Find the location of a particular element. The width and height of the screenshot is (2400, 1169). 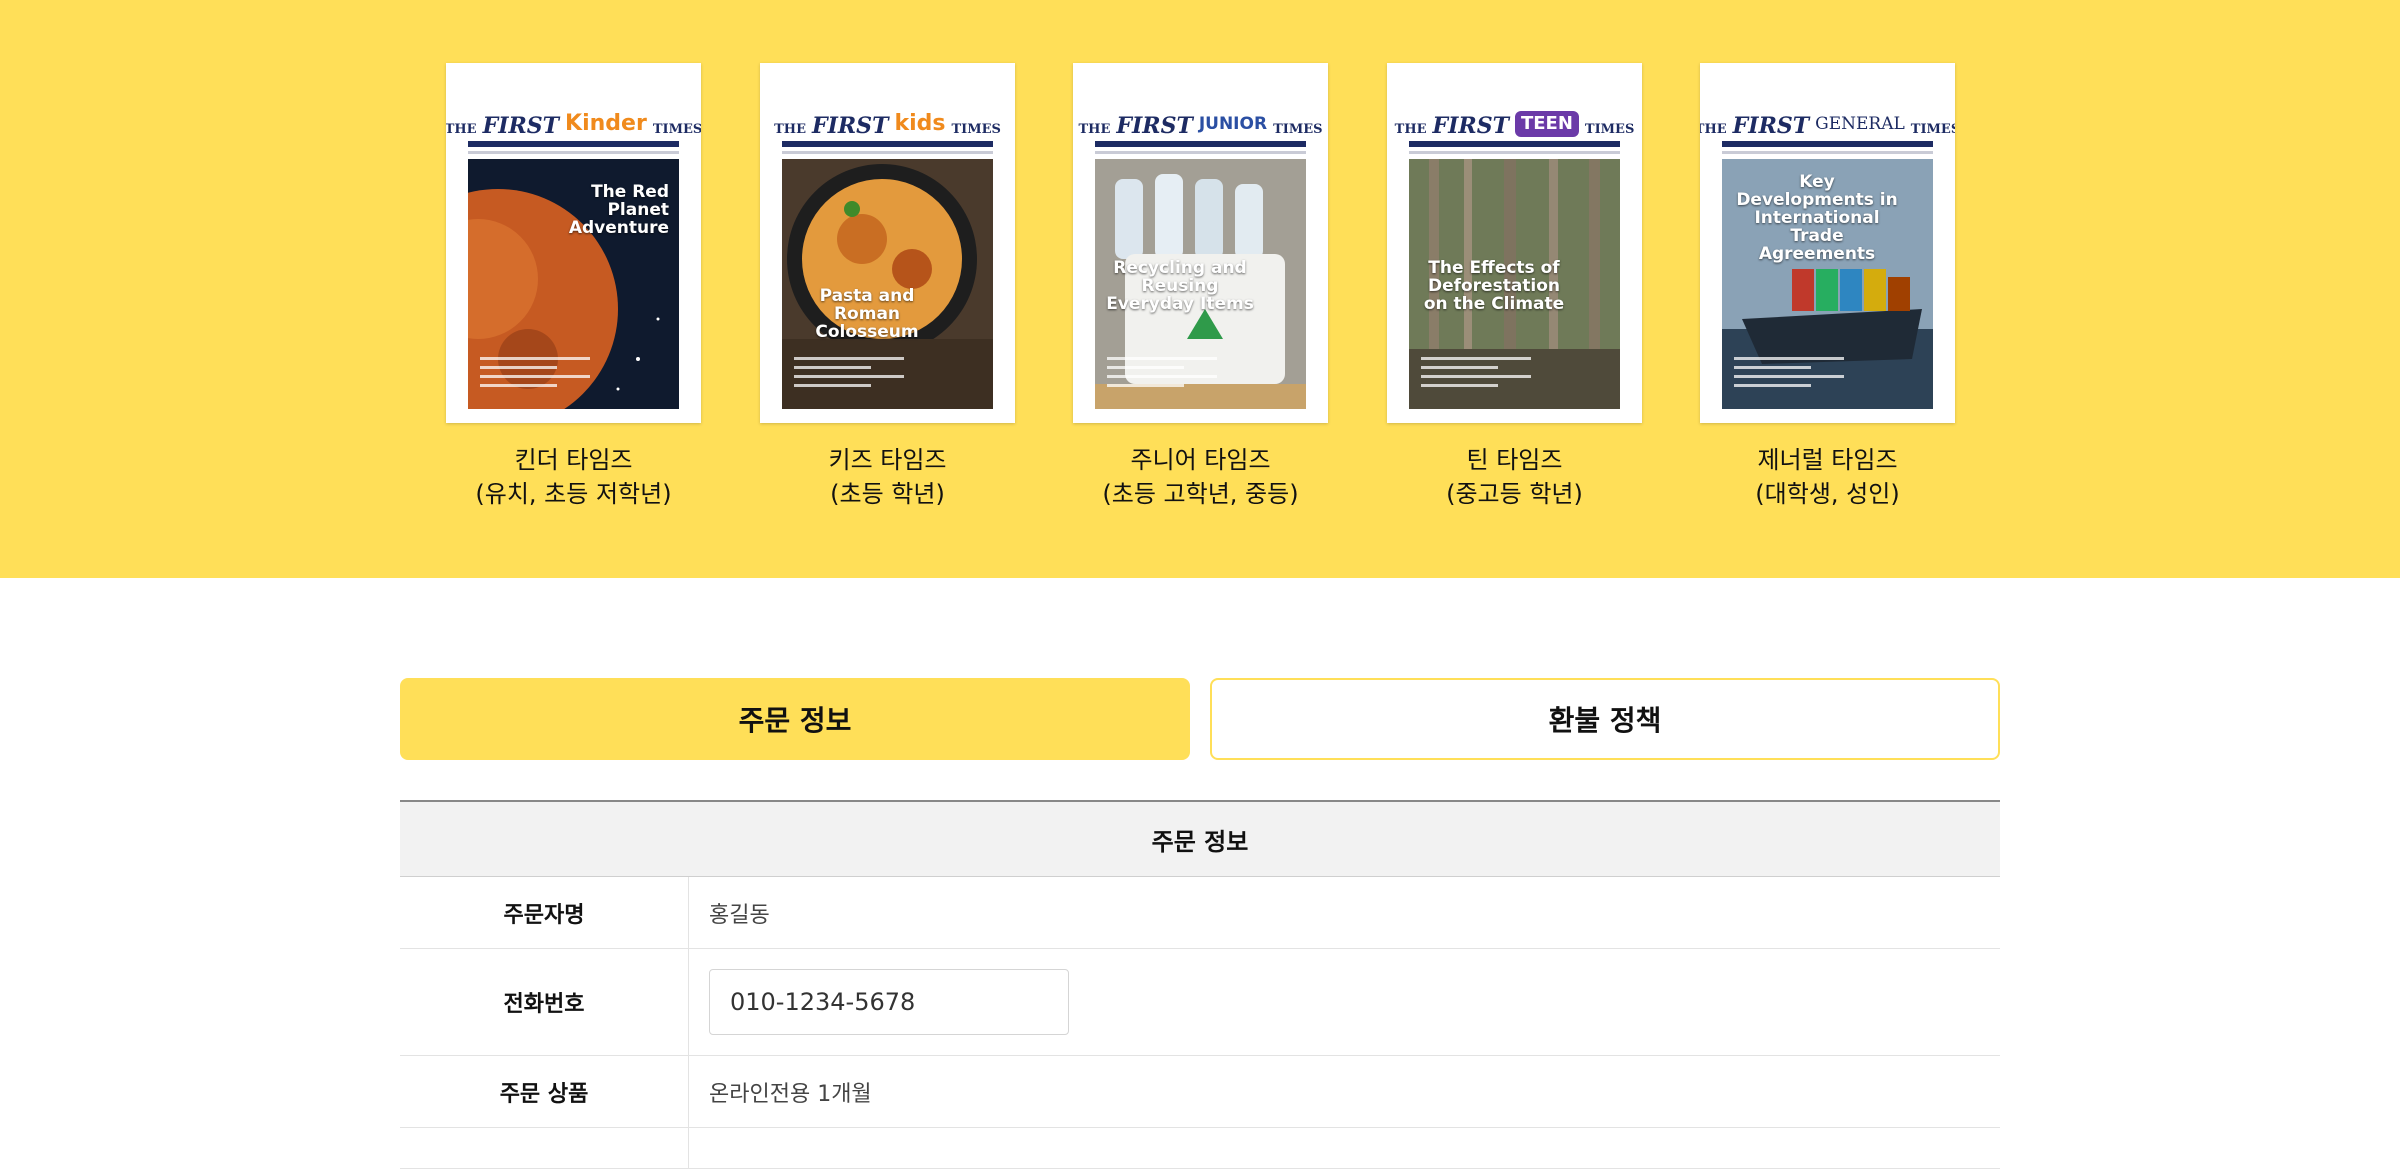

magazine-audience: (유치, 초등 저학년) is located at coordinates (573, 494).